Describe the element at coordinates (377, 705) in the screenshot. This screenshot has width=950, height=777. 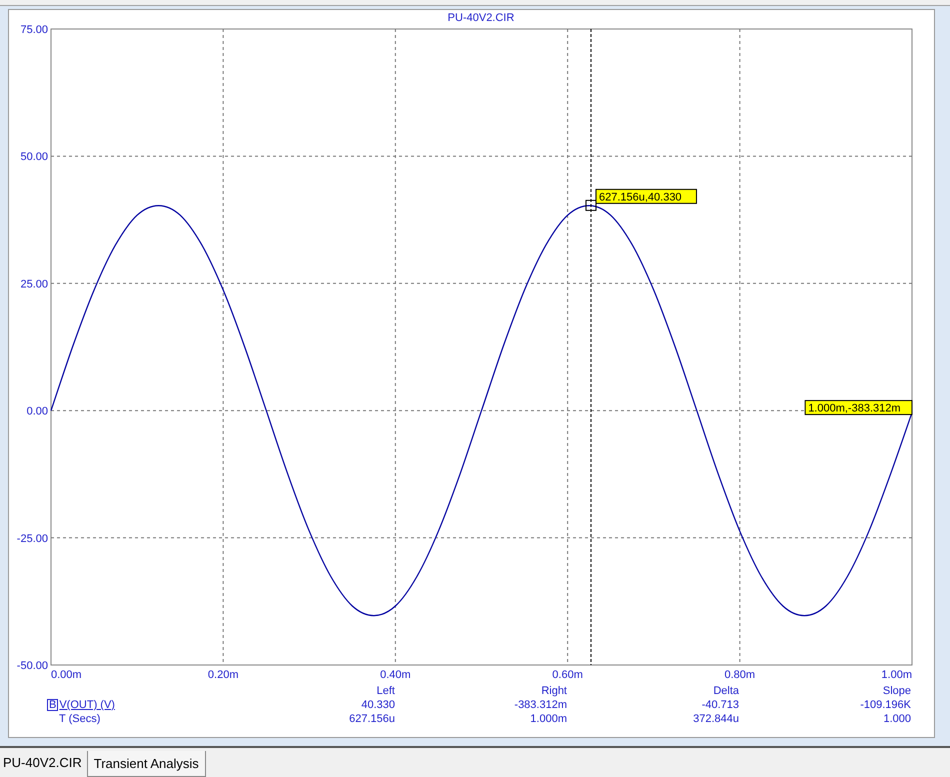
I see `readout-value: 40.330` at that location.